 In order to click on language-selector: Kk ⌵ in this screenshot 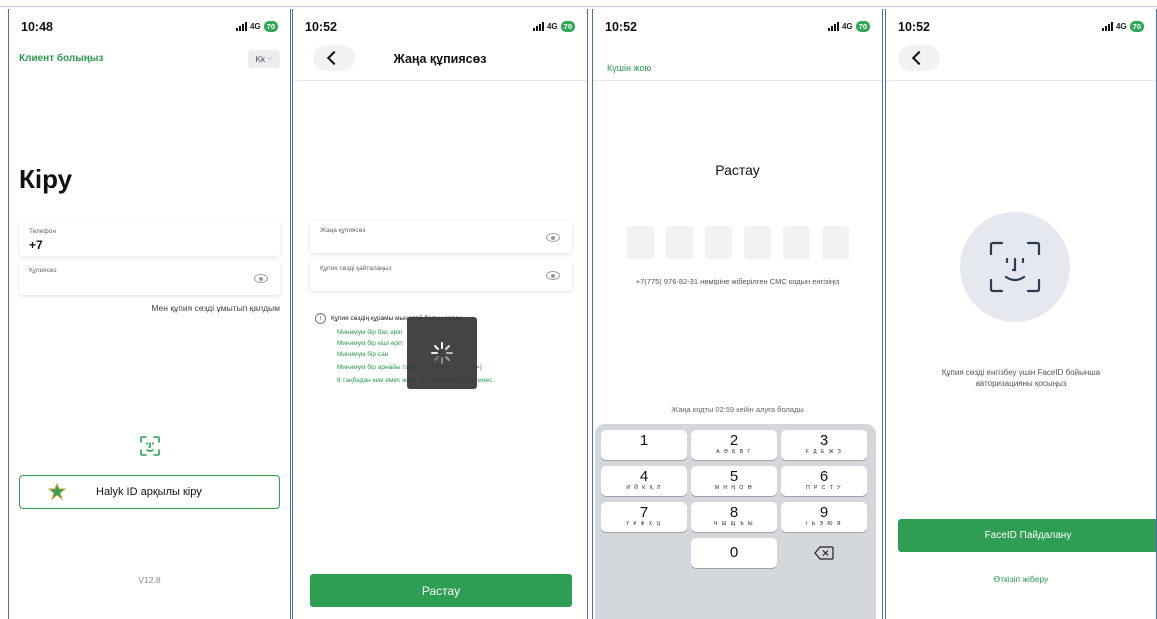, I will do `click(264, 59)`.